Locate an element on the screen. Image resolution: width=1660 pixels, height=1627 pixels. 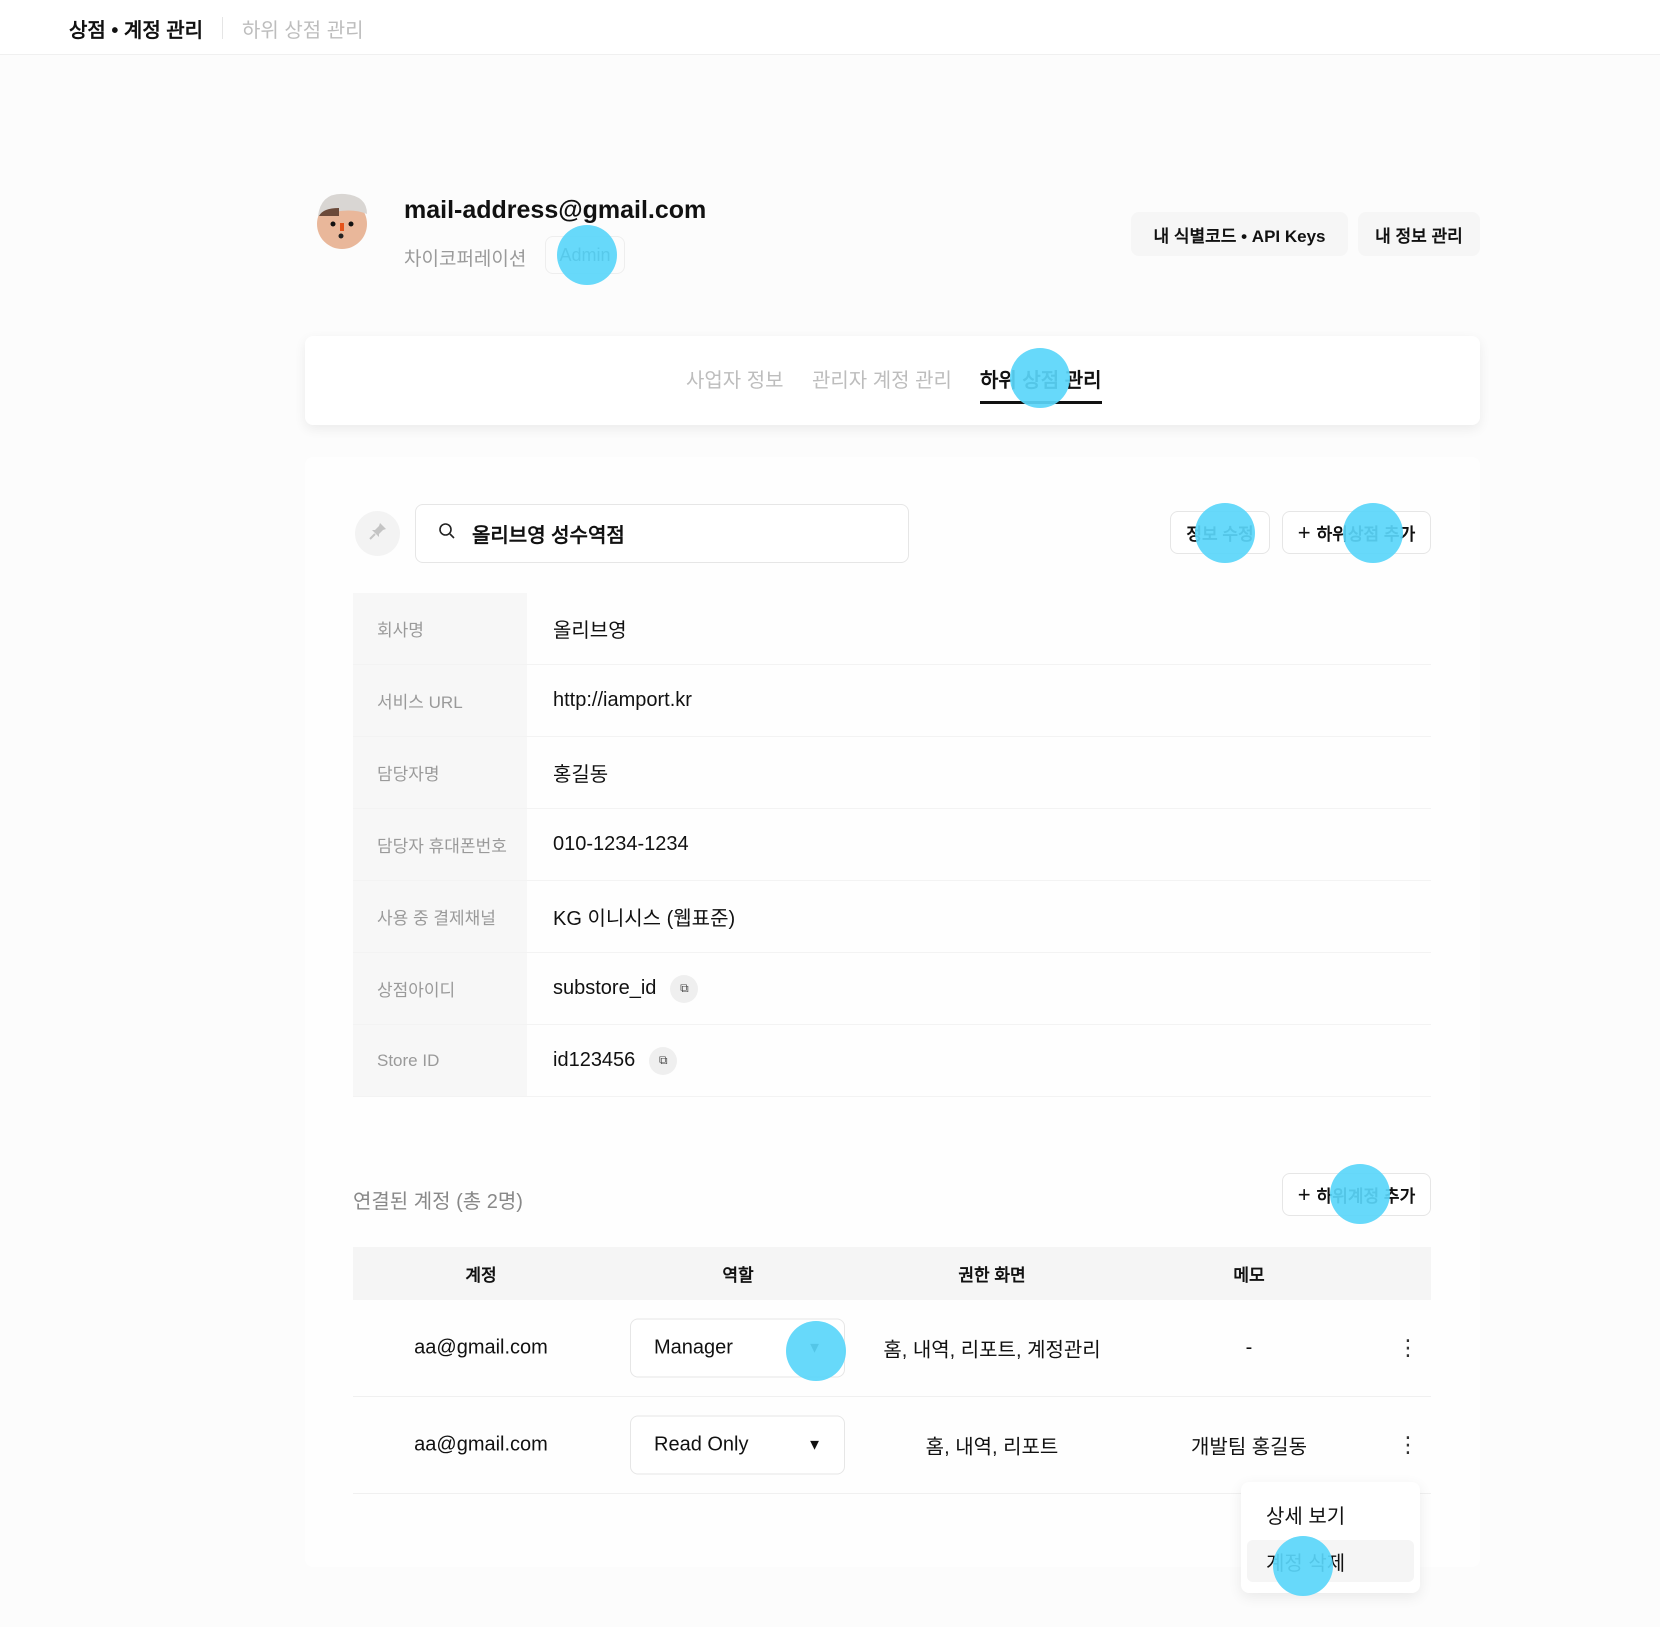
search-input is located at coordinates (672, 533).